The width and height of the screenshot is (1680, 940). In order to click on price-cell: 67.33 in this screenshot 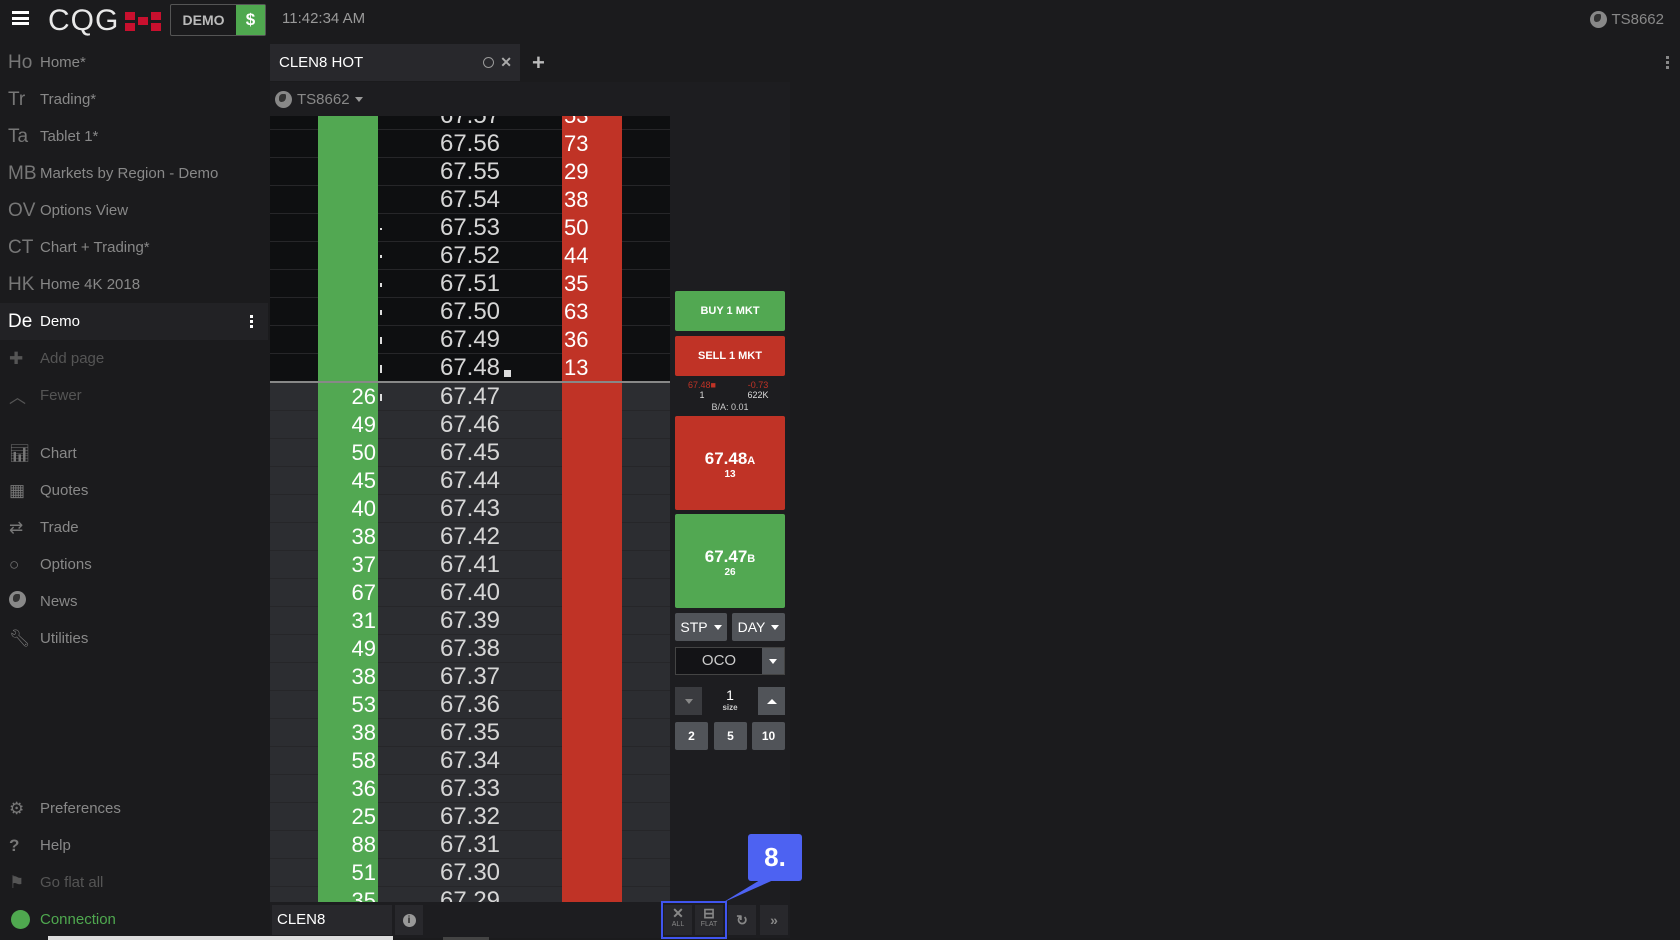, I will do `click(470, 789)`.